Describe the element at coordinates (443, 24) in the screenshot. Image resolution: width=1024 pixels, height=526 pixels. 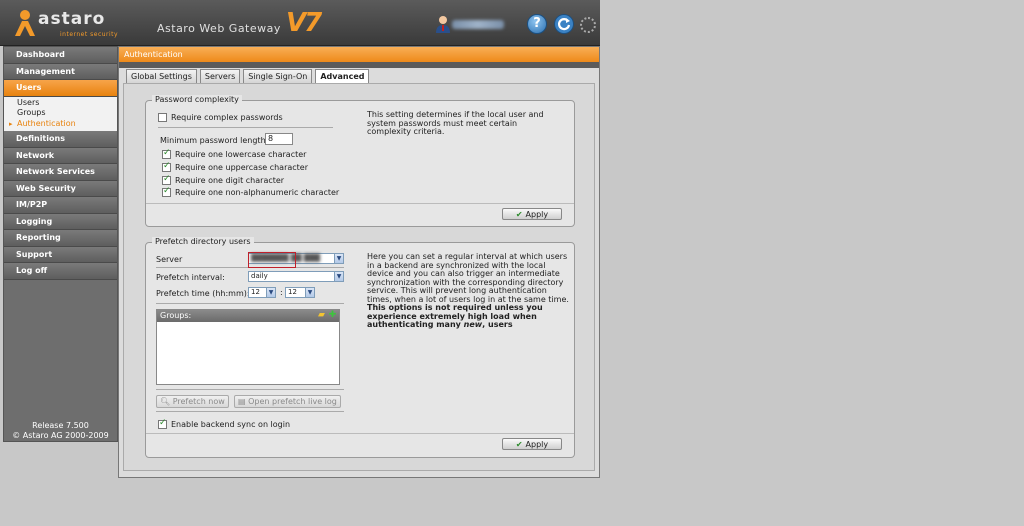
I see `user-icon` at that location.